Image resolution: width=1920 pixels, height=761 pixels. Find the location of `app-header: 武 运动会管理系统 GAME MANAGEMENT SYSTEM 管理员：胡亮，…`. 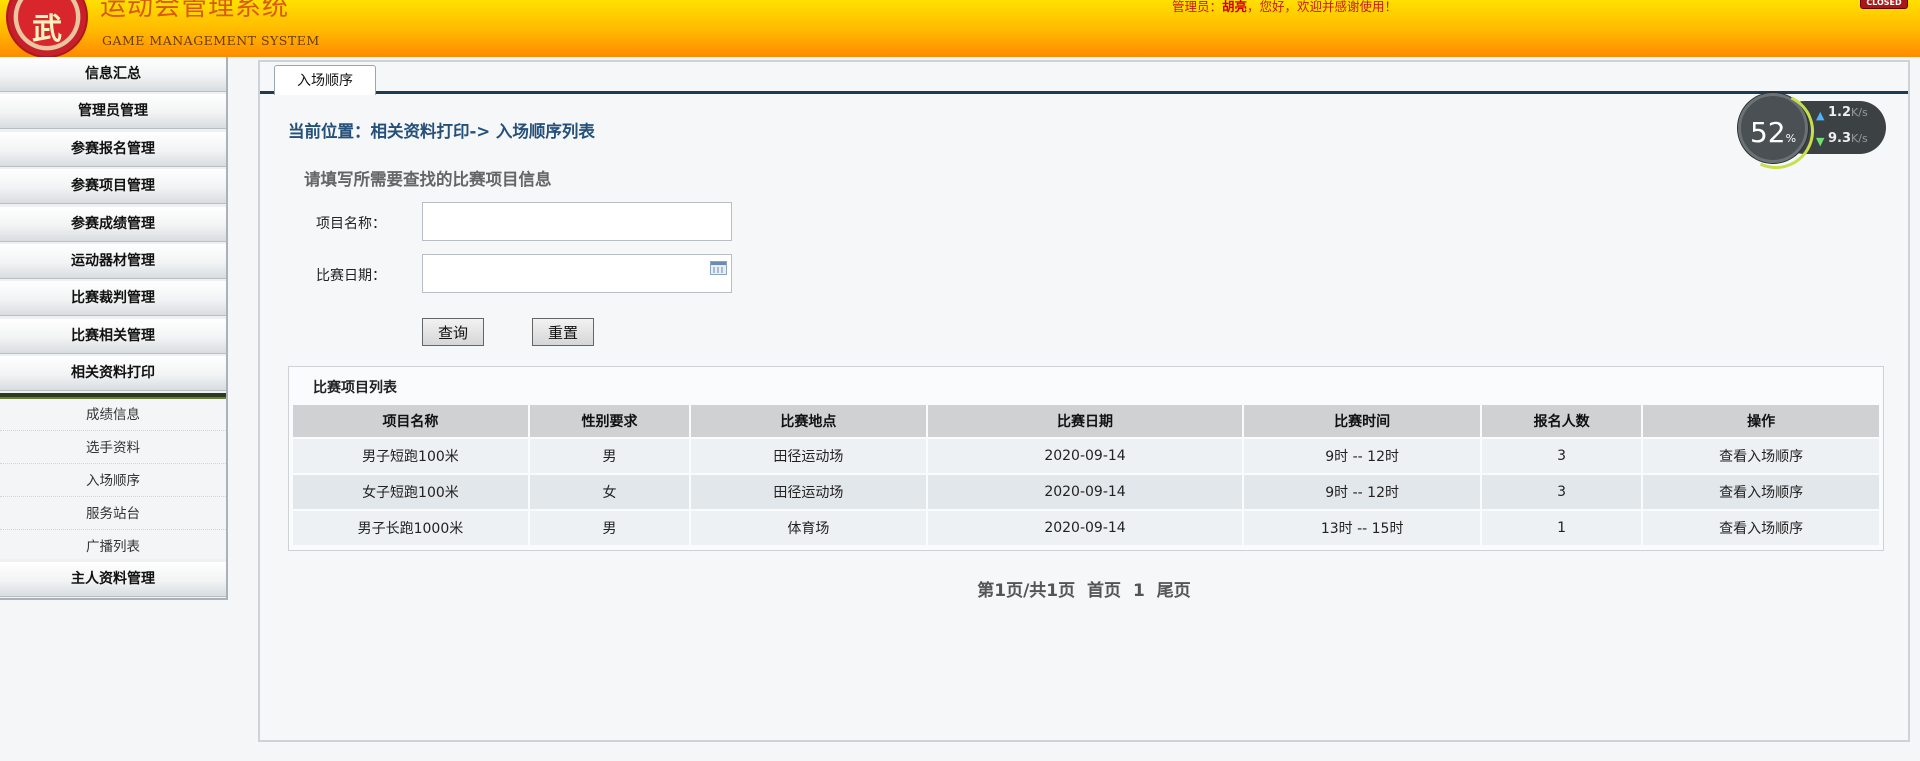

app-header: 武 运动会管理系统 GAME MANAGEMENT SYSTEM 管理员：胡亮，… is located at coordinates (960, 28).